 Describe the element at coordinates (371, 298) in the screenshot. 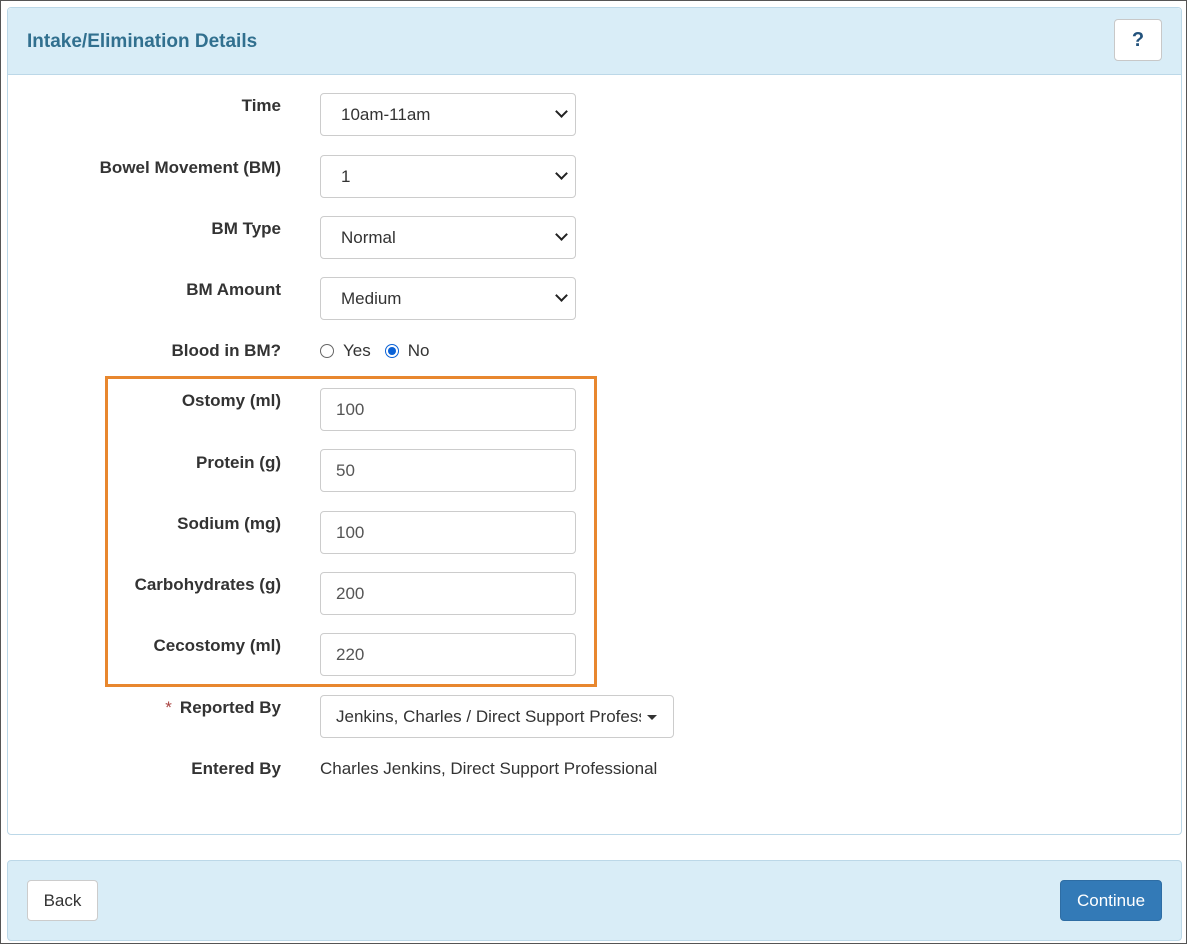

I see `bm-amount-select-value: Medium` at that location.